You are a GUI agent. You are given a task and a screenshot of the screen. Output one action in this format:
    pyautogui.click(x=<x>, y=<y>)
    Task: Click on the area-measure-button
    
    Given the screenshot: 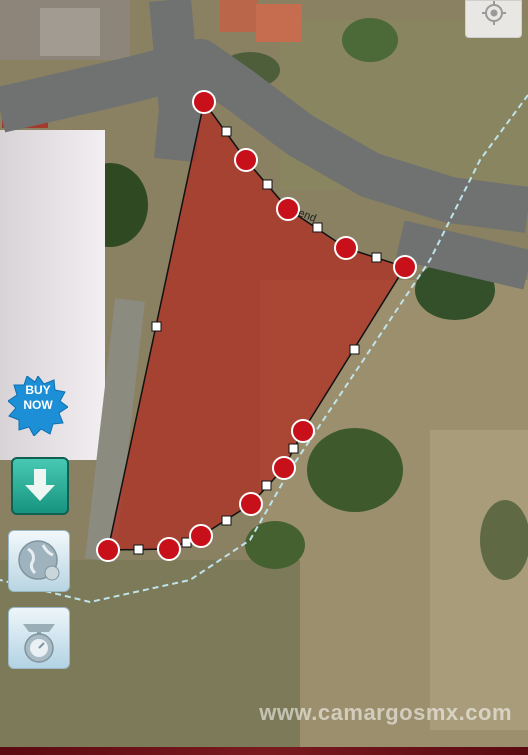 What is the action you would take?
    pyautogui.click(x=39, y=638)
    